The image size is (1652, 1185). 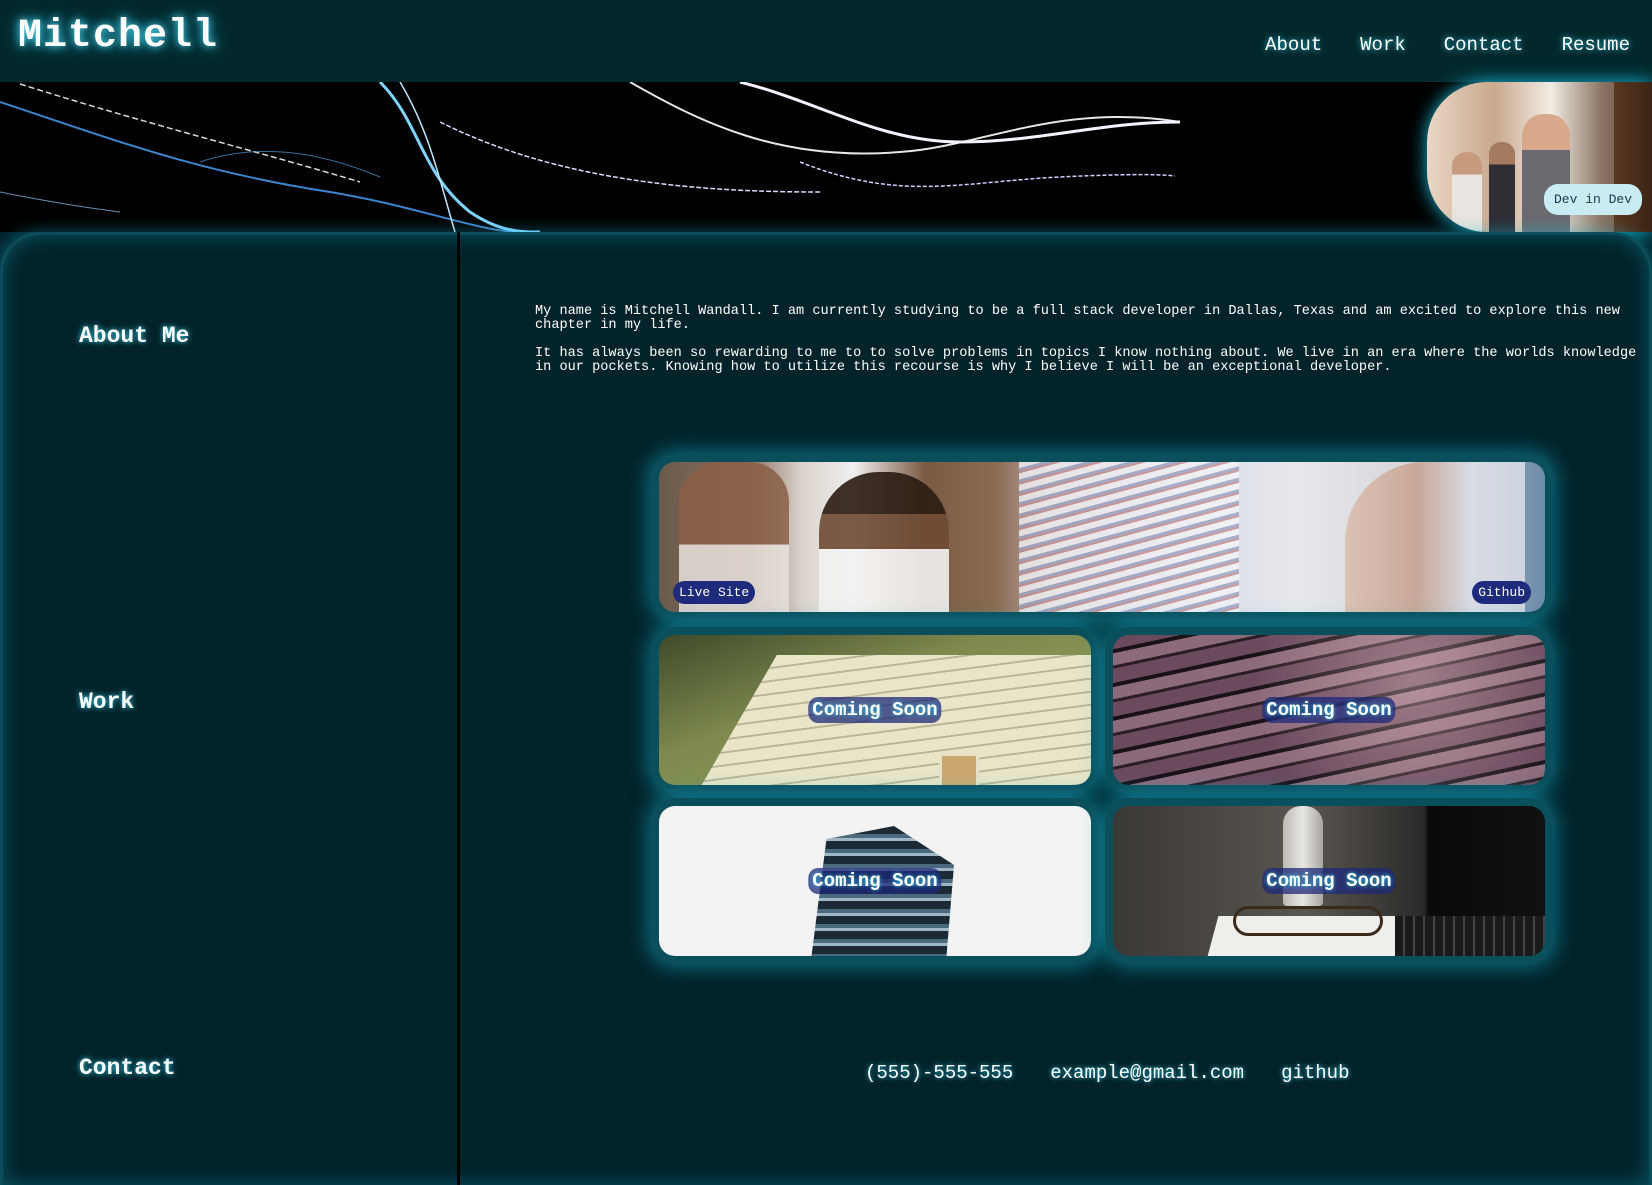 I want to click on nav-resume-link: Resume, so click(x=1596, y=45).